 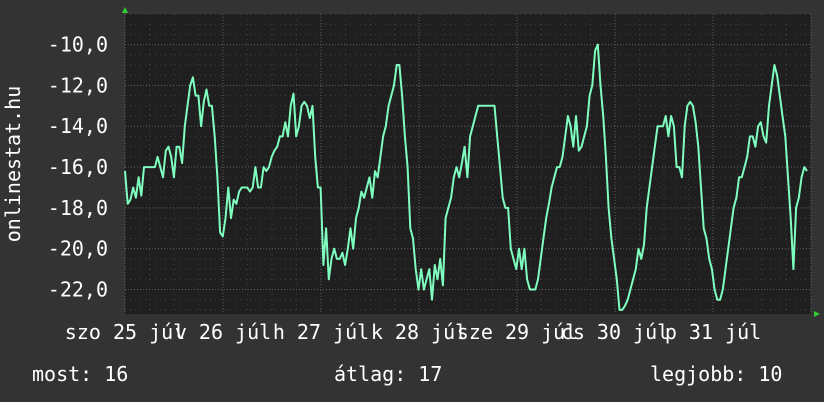 I want to click on x-tick-label: v 26 júl, so click(x=223, y=332).